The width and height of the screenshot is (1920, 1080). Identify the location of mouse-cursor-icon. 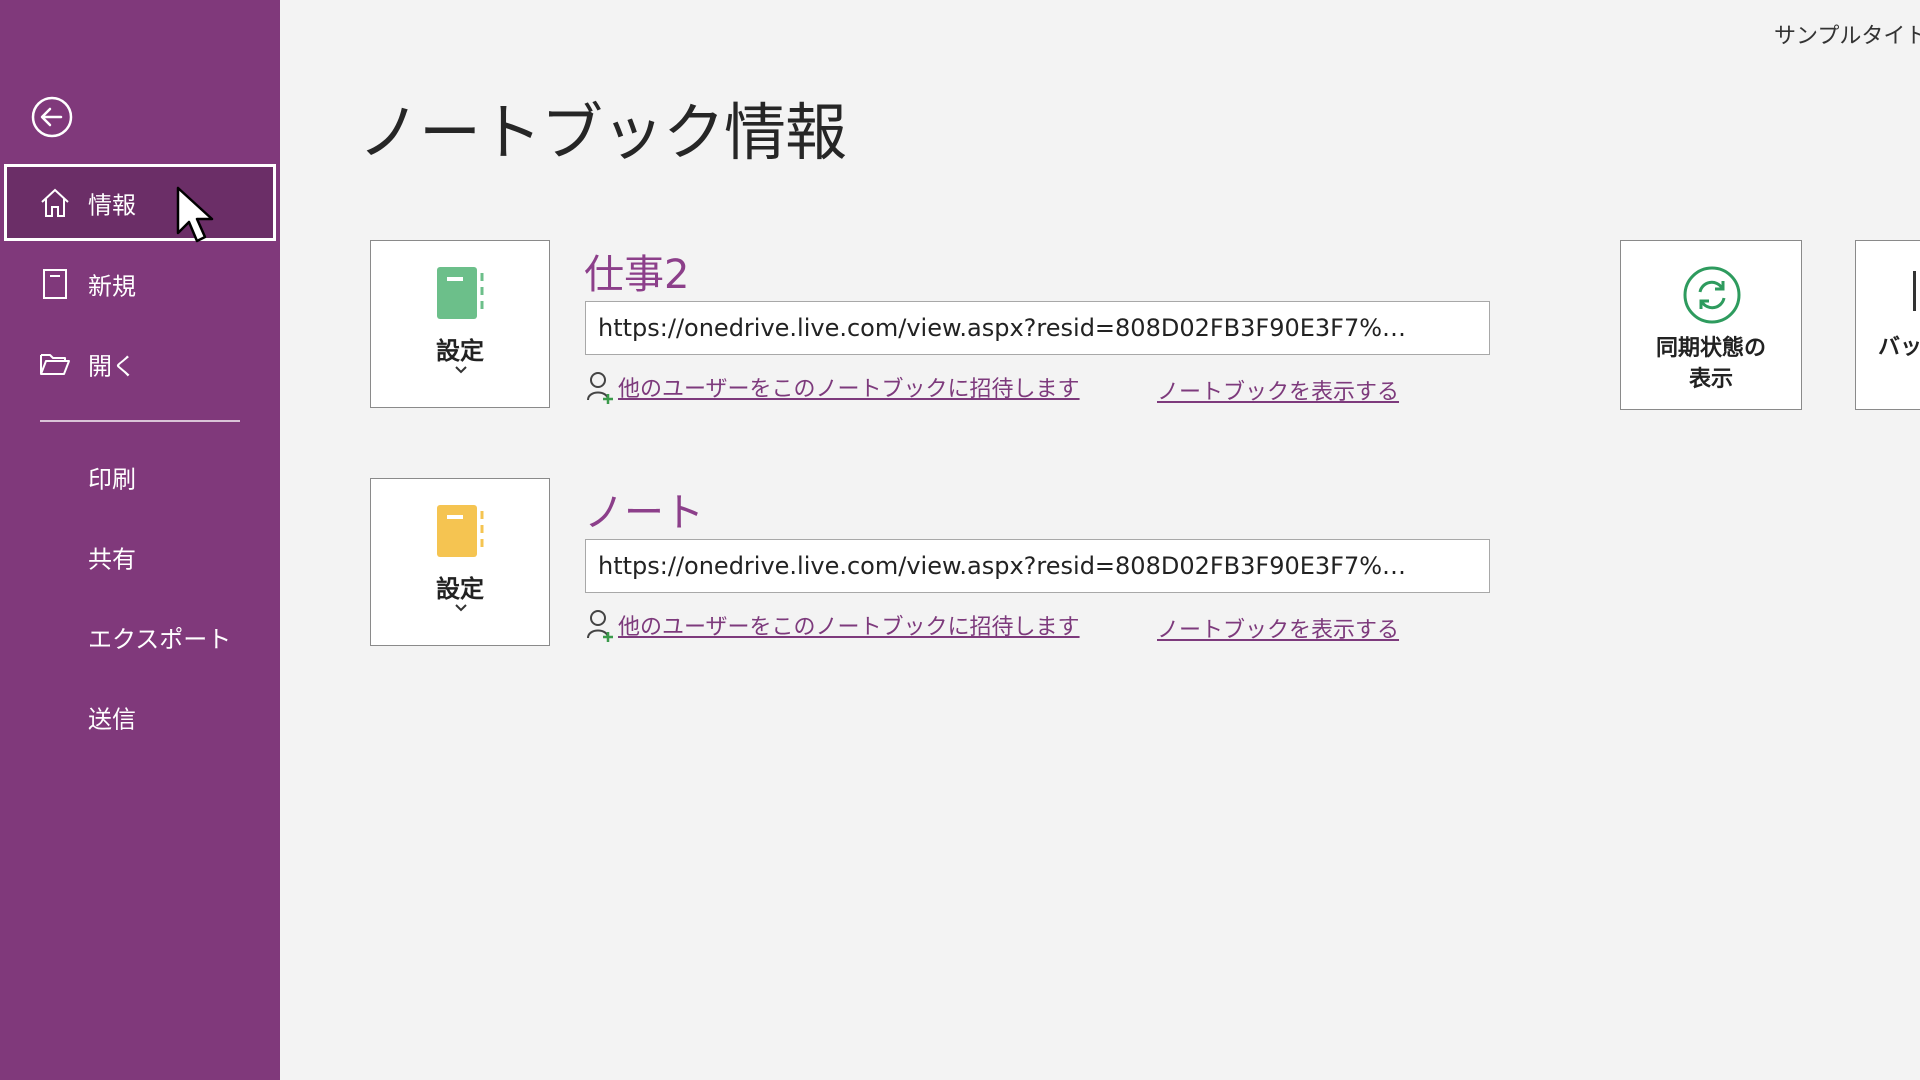
(195, 214).